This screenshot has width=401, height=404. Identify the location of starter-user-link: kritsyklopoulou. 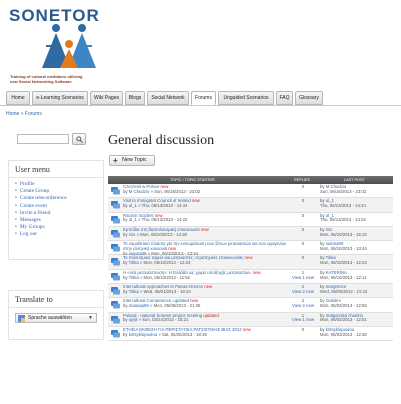
(143, 334).